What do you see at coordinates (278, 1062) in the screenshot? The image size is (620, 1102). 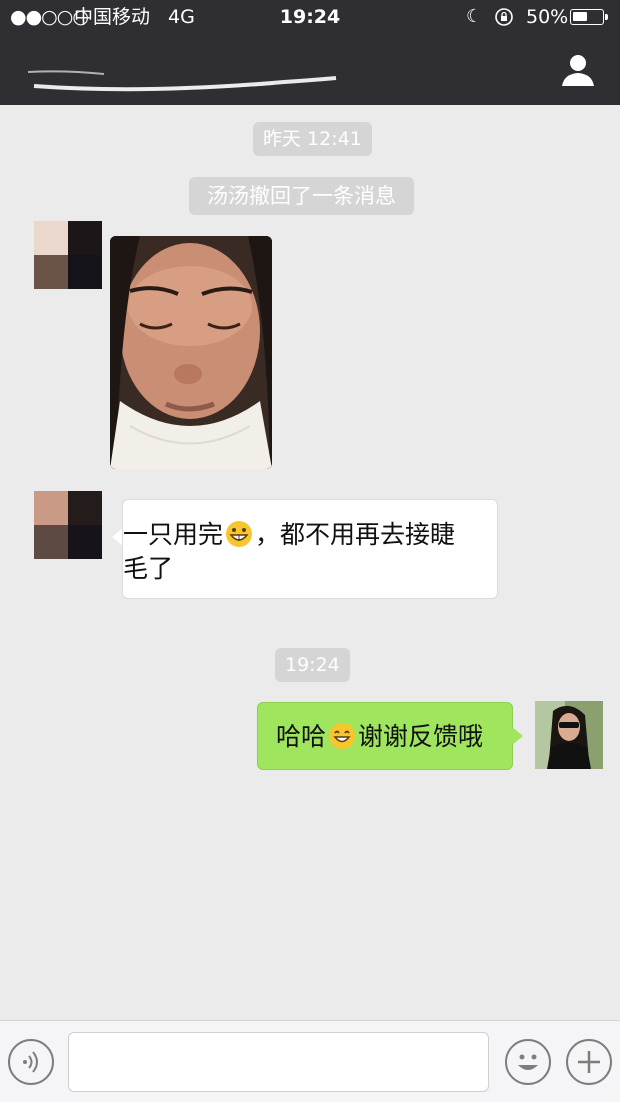 I see `message-input` at bounding box center [278, 1062].